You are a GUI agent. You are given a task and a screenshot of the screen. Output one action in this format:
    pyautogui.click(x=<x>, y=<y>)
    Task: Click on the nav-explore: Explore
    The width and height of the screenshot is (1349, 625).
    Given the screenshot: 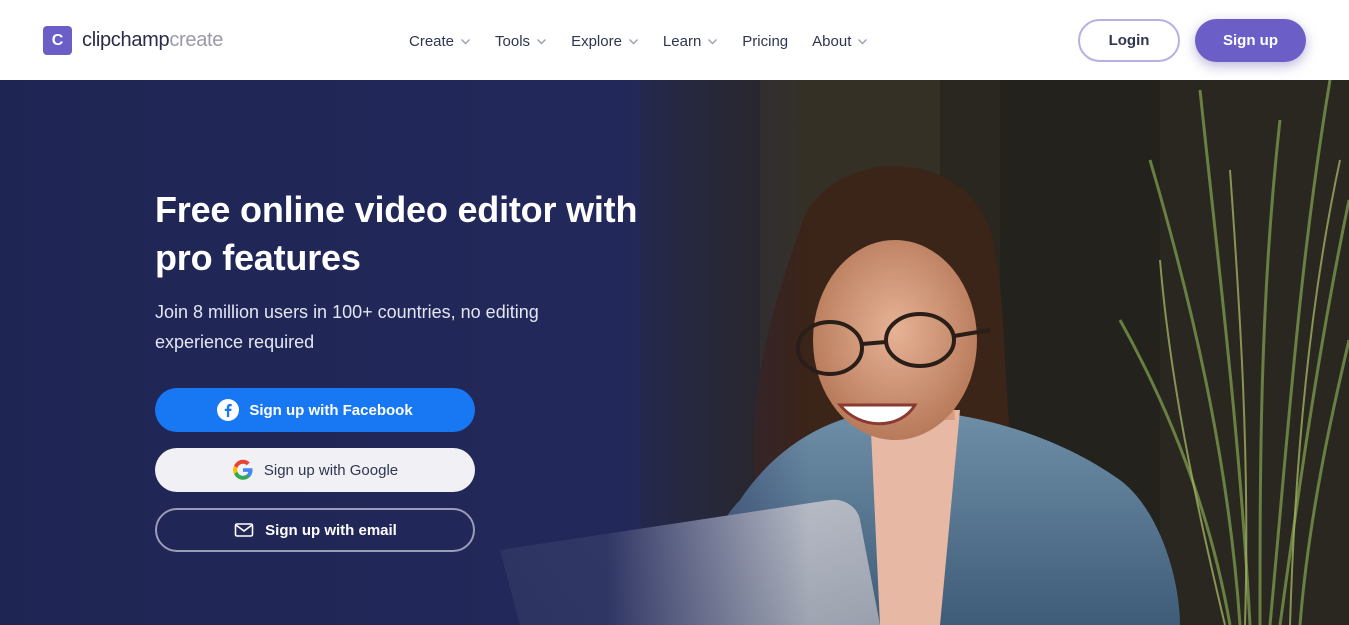 What is the action you would take?
    pyautogui.click(x=605, y=41)
    